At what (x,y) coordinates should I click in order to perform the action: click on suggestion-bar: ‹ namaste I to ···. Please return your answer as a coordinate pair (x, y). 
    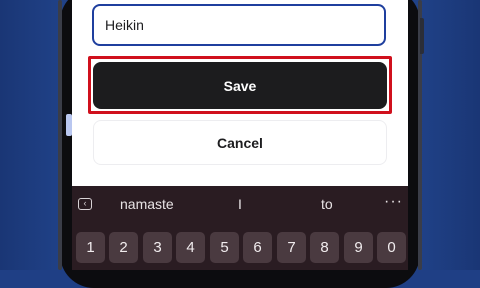
    Looking at the image, I should click on (240, 205).